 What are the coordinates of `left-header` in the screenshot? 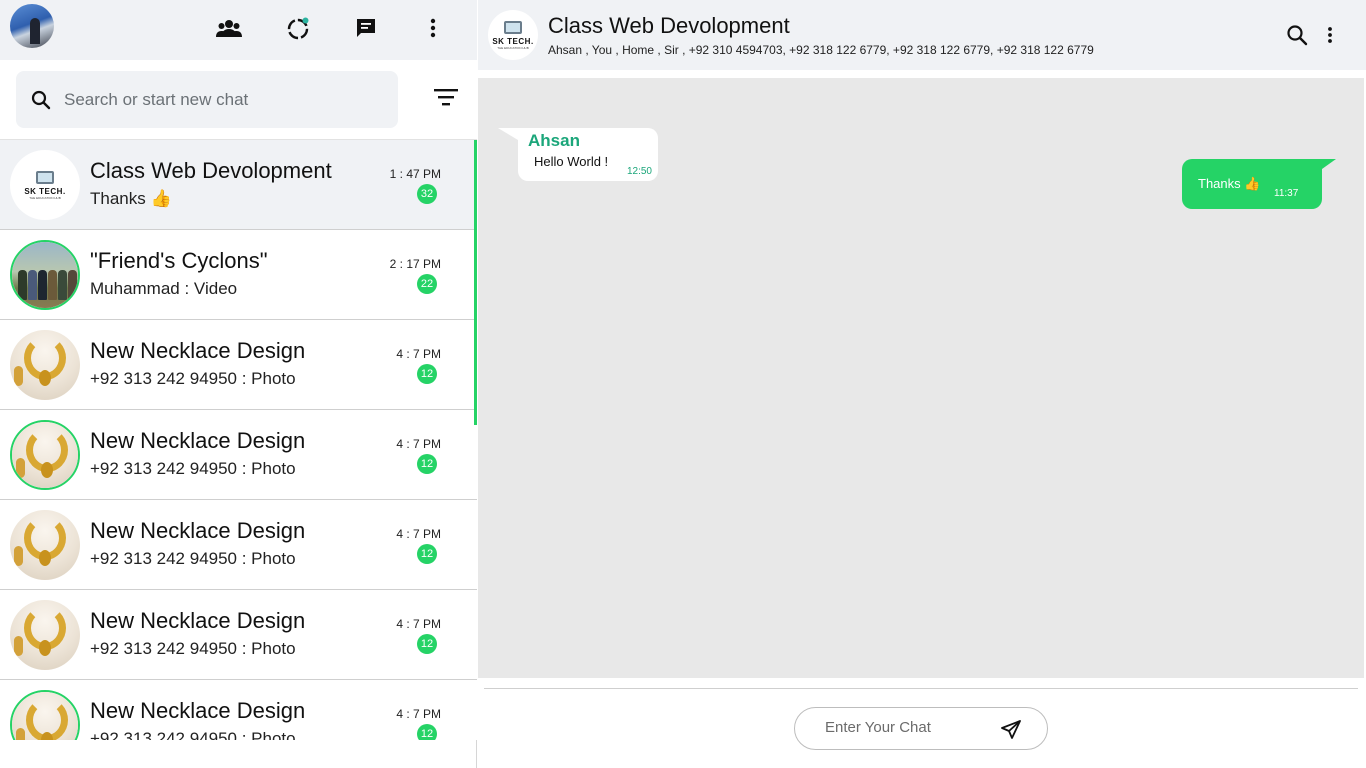 It's located at (238, 30).